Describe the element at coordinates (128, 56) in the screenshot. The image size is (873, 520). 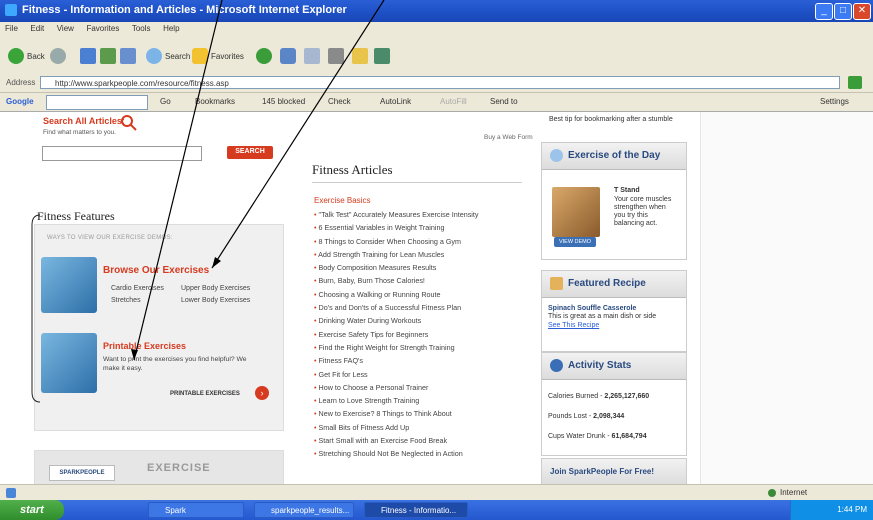
I see `home-icon` at that location.